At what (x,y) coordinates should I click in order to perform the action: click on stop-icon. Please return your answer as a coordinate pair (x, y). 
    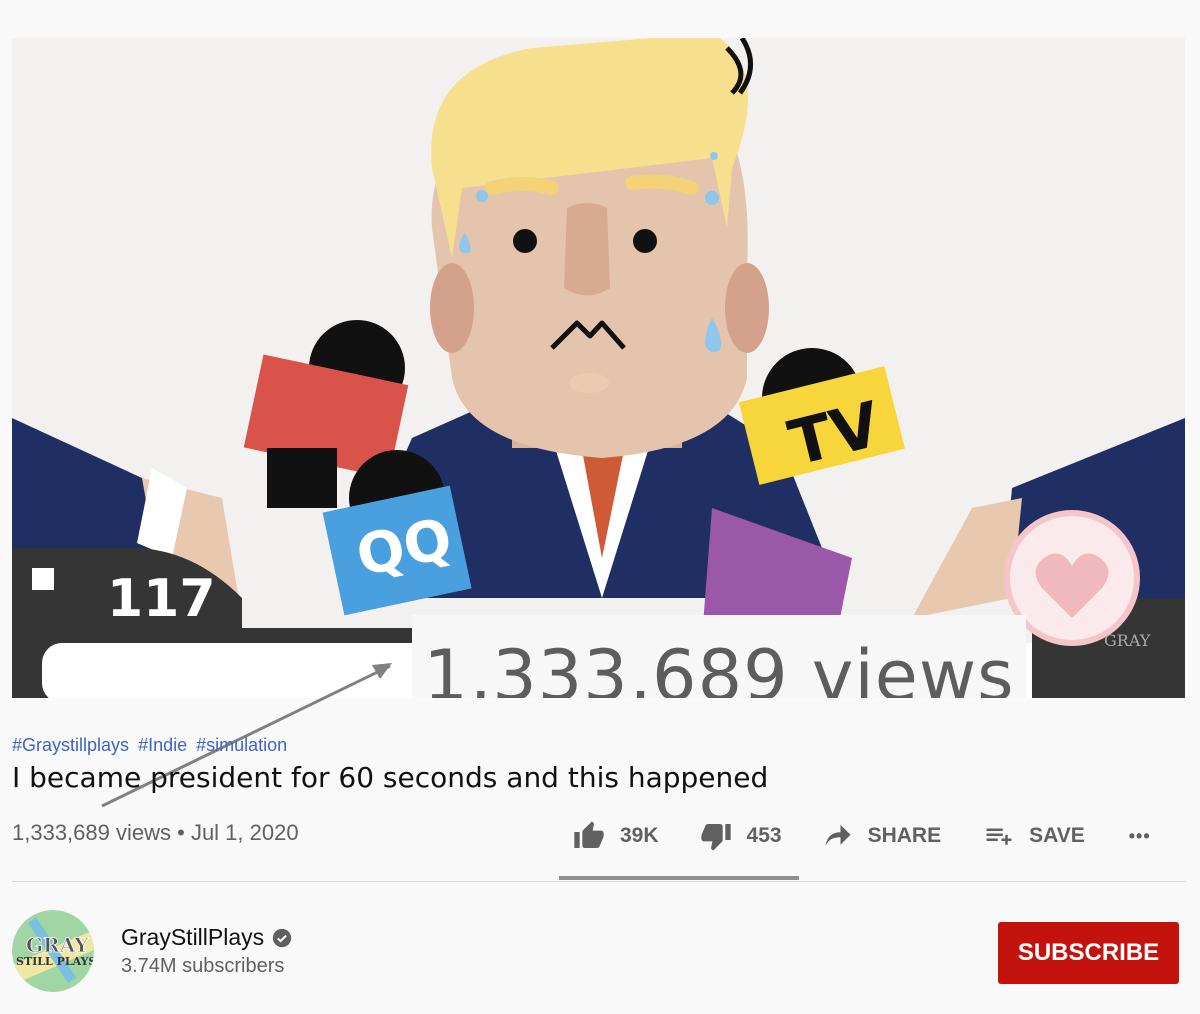
    Looking at the image, I should click on (43, 579).